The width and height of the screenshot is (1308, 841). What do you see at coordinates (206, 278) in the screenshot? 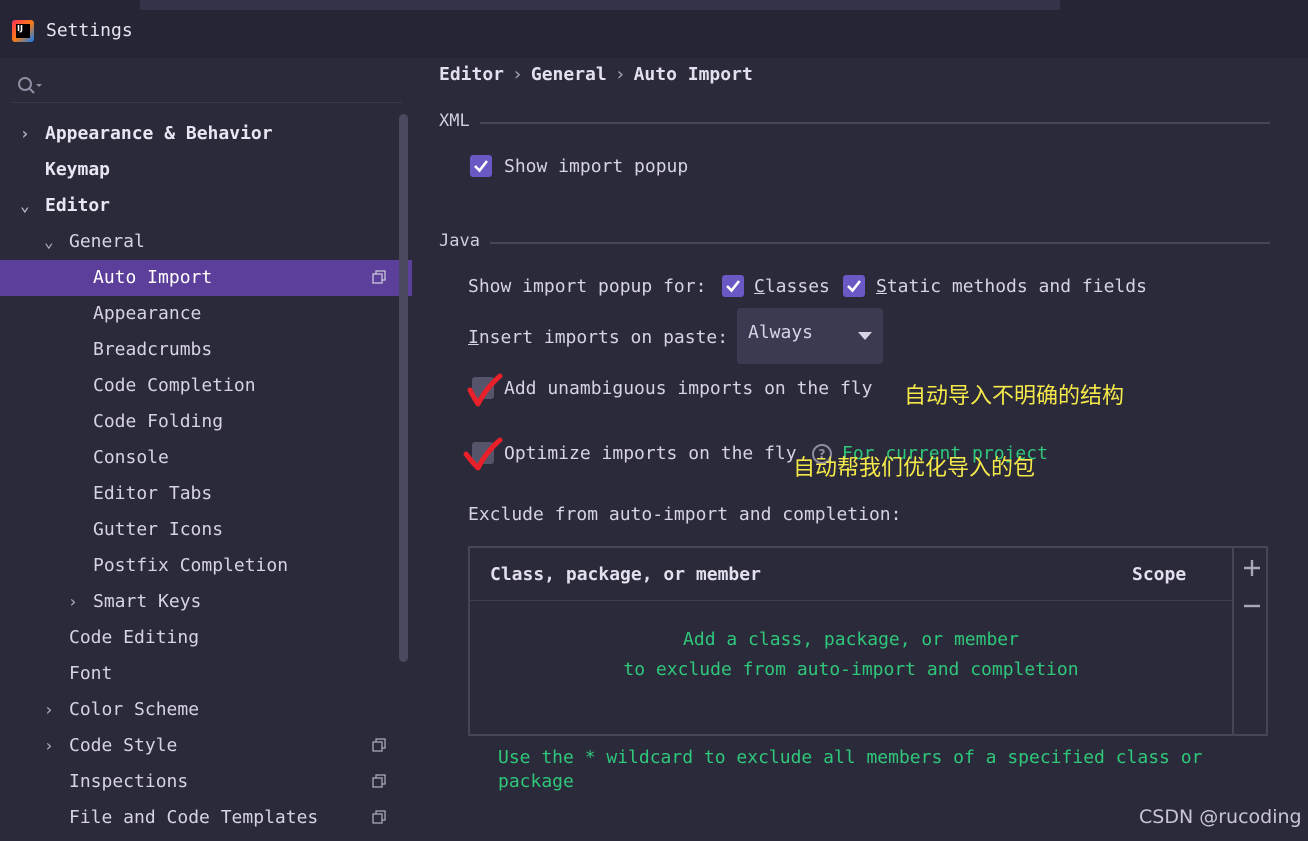
I see `tree-item-auto-import: Auto Import` at bounding box center [206, 278].